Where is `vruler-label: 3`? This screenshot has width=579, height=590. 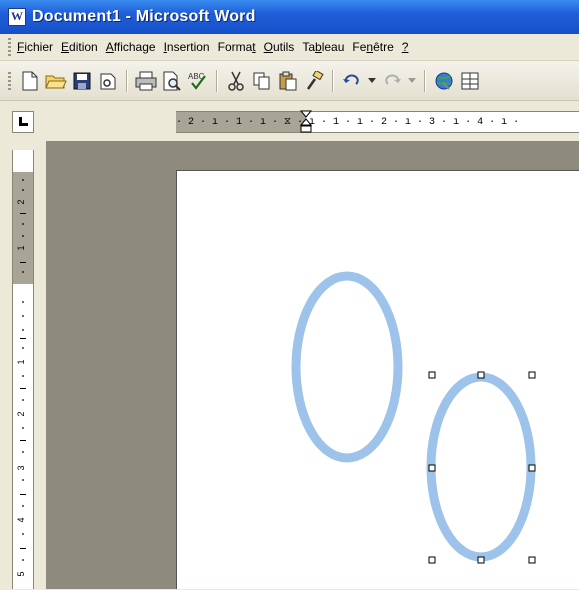
vruler-label: 3 is located at coordinates (21, 467).